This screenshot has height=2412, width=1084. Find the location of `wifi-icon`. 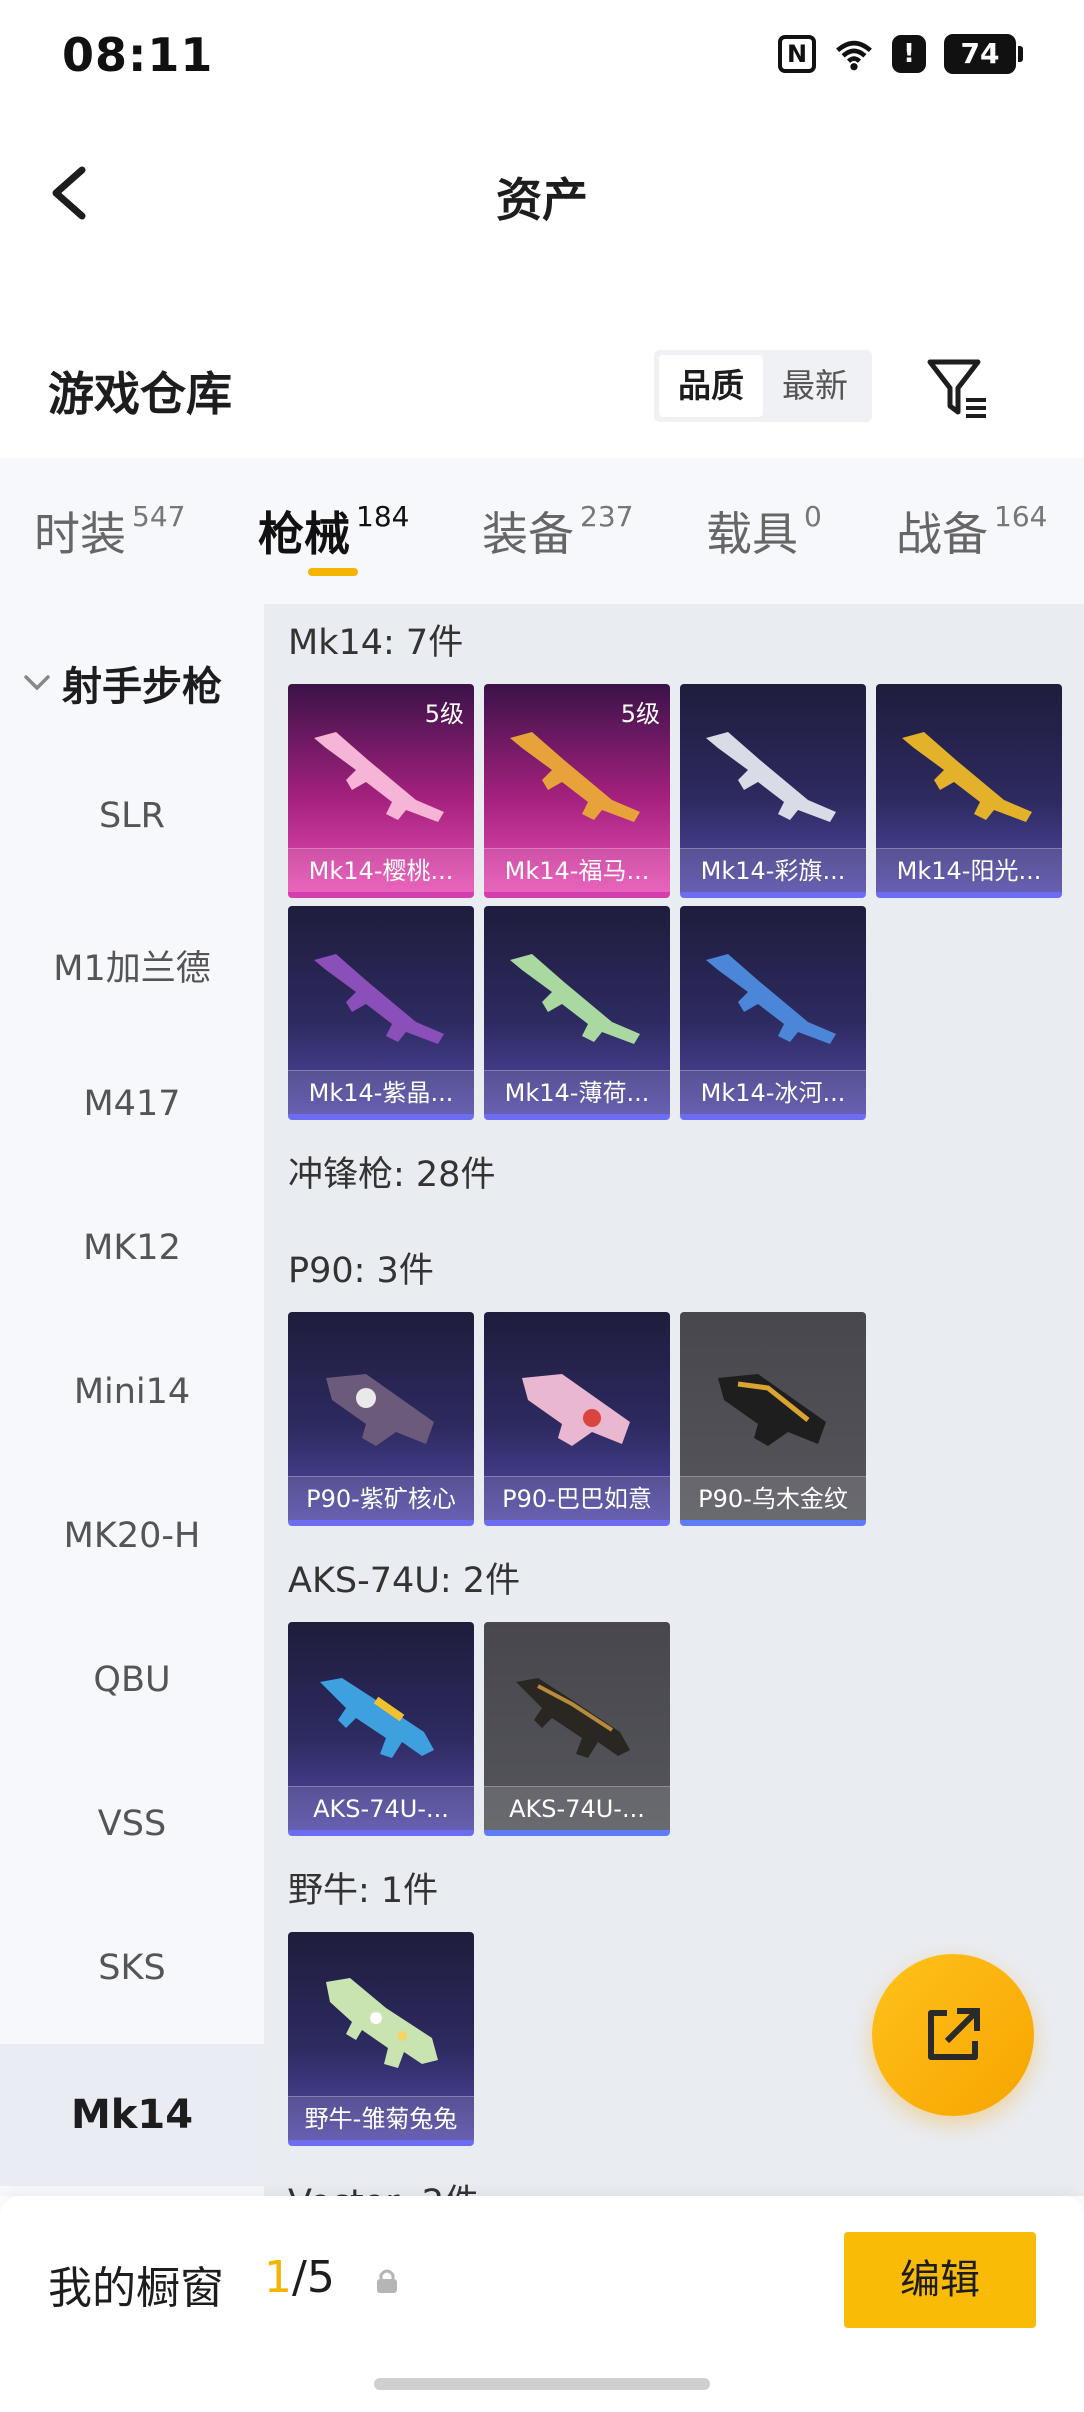

wifi-icon is located at coordinates (854, 54).